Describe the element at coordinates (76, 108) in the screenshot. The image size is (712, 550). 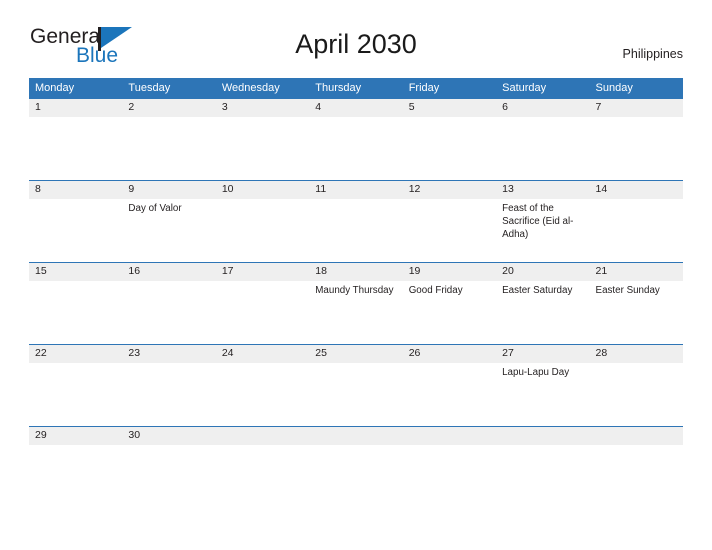
I see `day-number: 1` at that location.